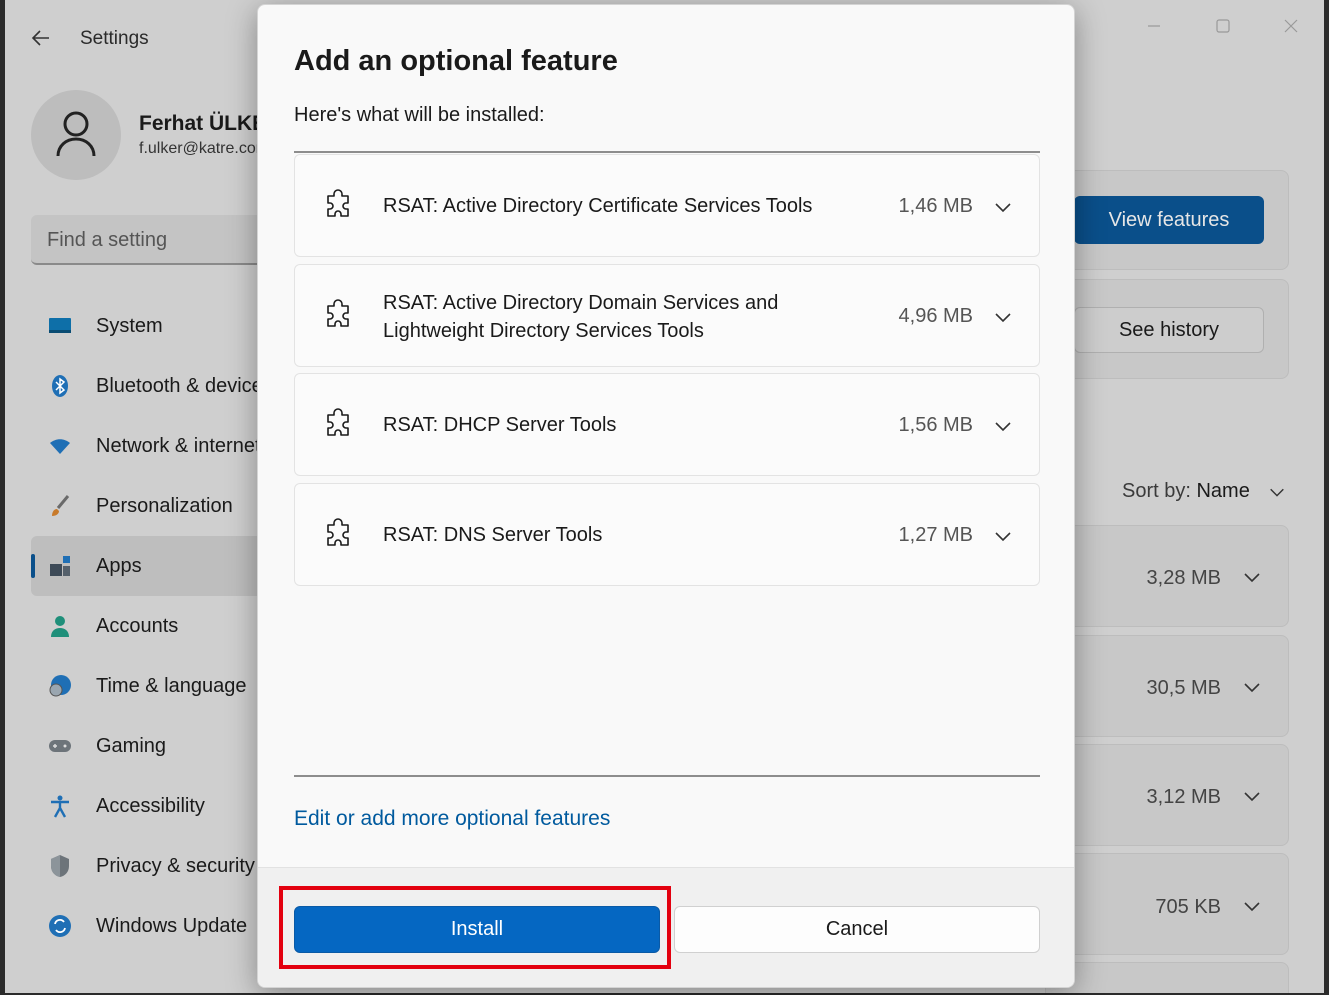  What do you see at coordinates (60, 806) in the screenshot?
I see `accessibility-icon` at bounding box center [60, 806].